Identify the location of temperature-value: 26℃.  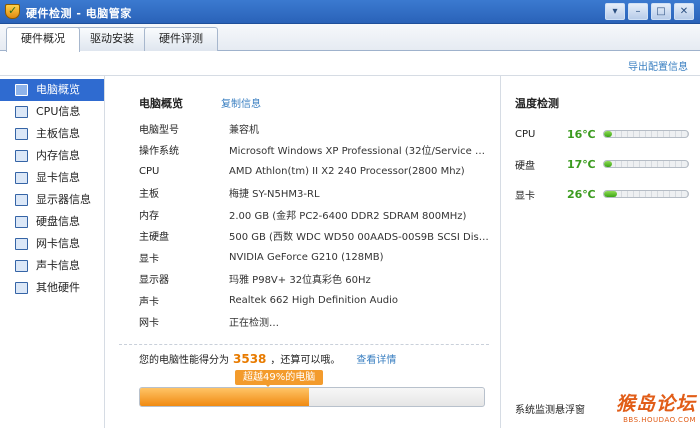
(581, 194).